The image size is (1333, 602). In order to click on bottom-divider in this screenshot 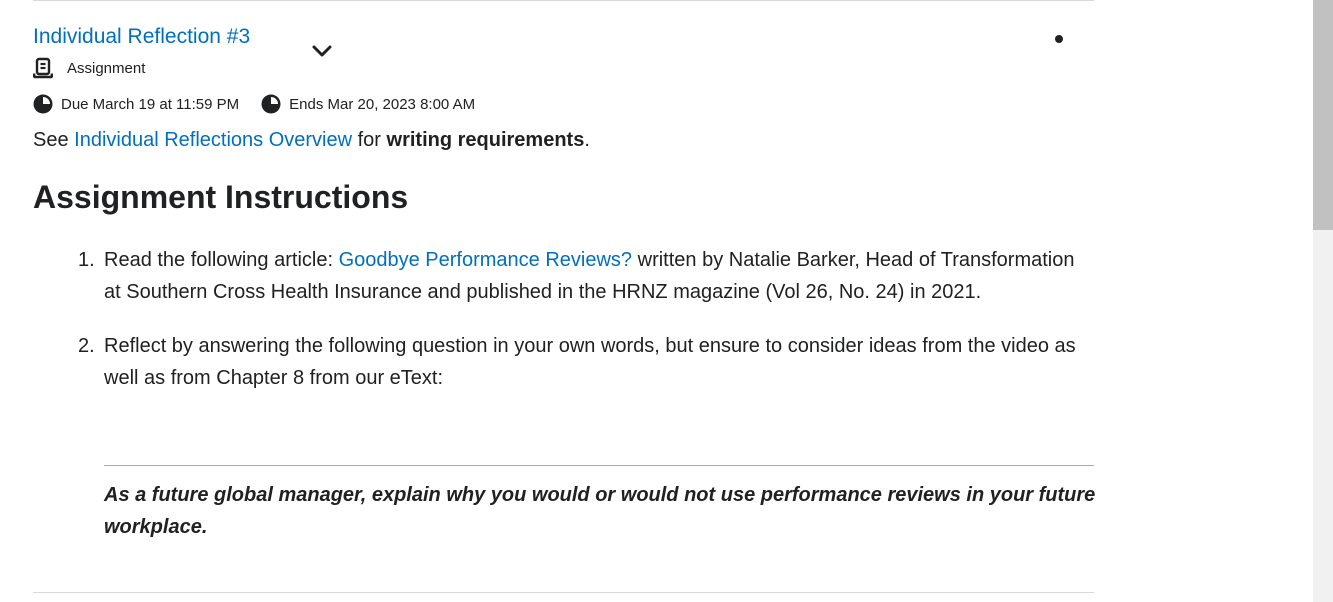, I will do `click(563, 592)`.